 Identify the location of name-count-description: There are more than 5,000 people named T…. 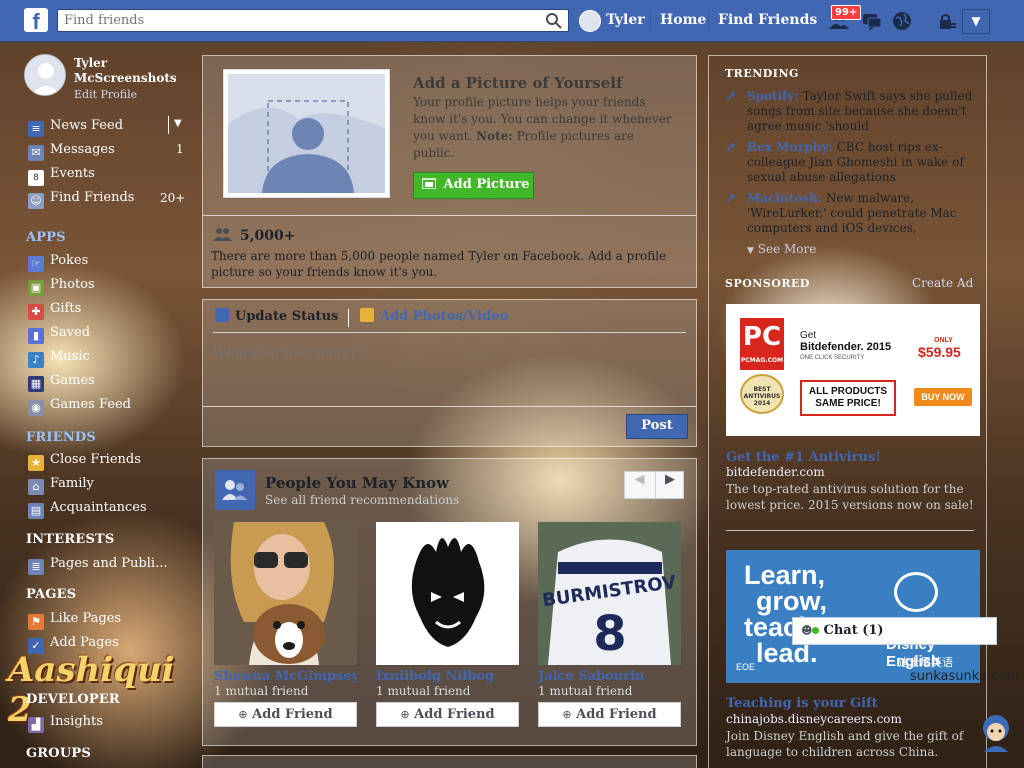
(439, 264).